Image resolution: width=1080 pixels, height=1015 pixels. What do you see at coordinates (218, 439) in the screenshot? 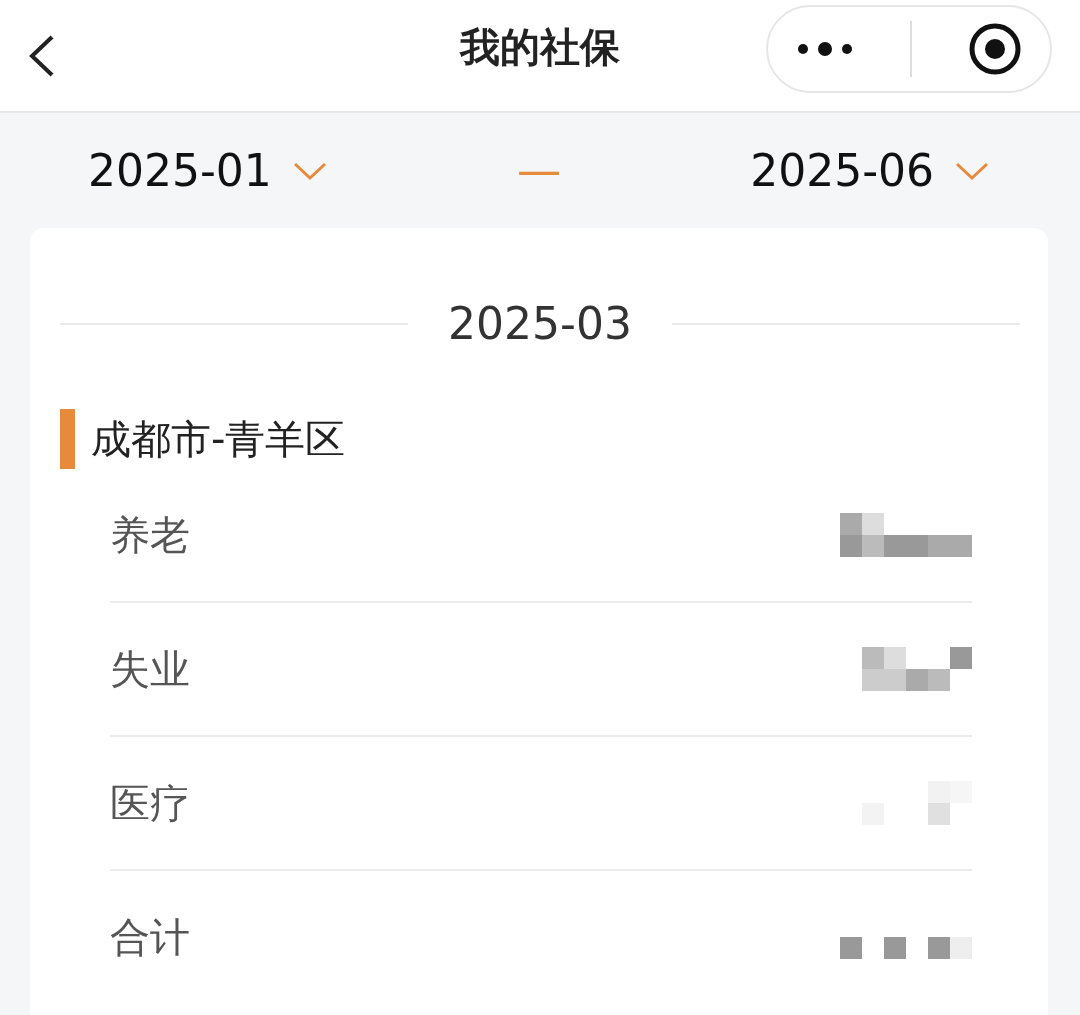
I see `region-title: 成都市-青羊区` at bounding box center [218, 439].